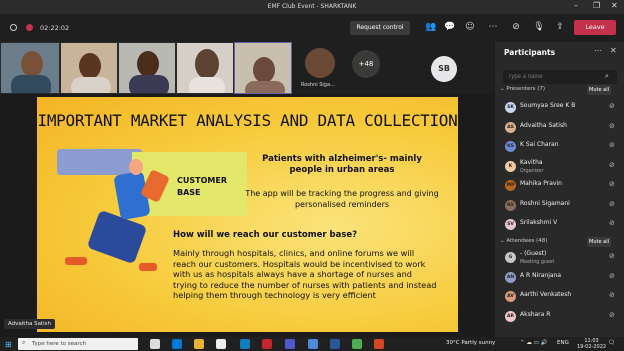 This screenshot has height=351, width=624. What do you see at coordinates (559, 297) in the screenshot?
I see `participant-row: AV Aarthi Venkatesh ⊘` at bounding box center [559, 297].